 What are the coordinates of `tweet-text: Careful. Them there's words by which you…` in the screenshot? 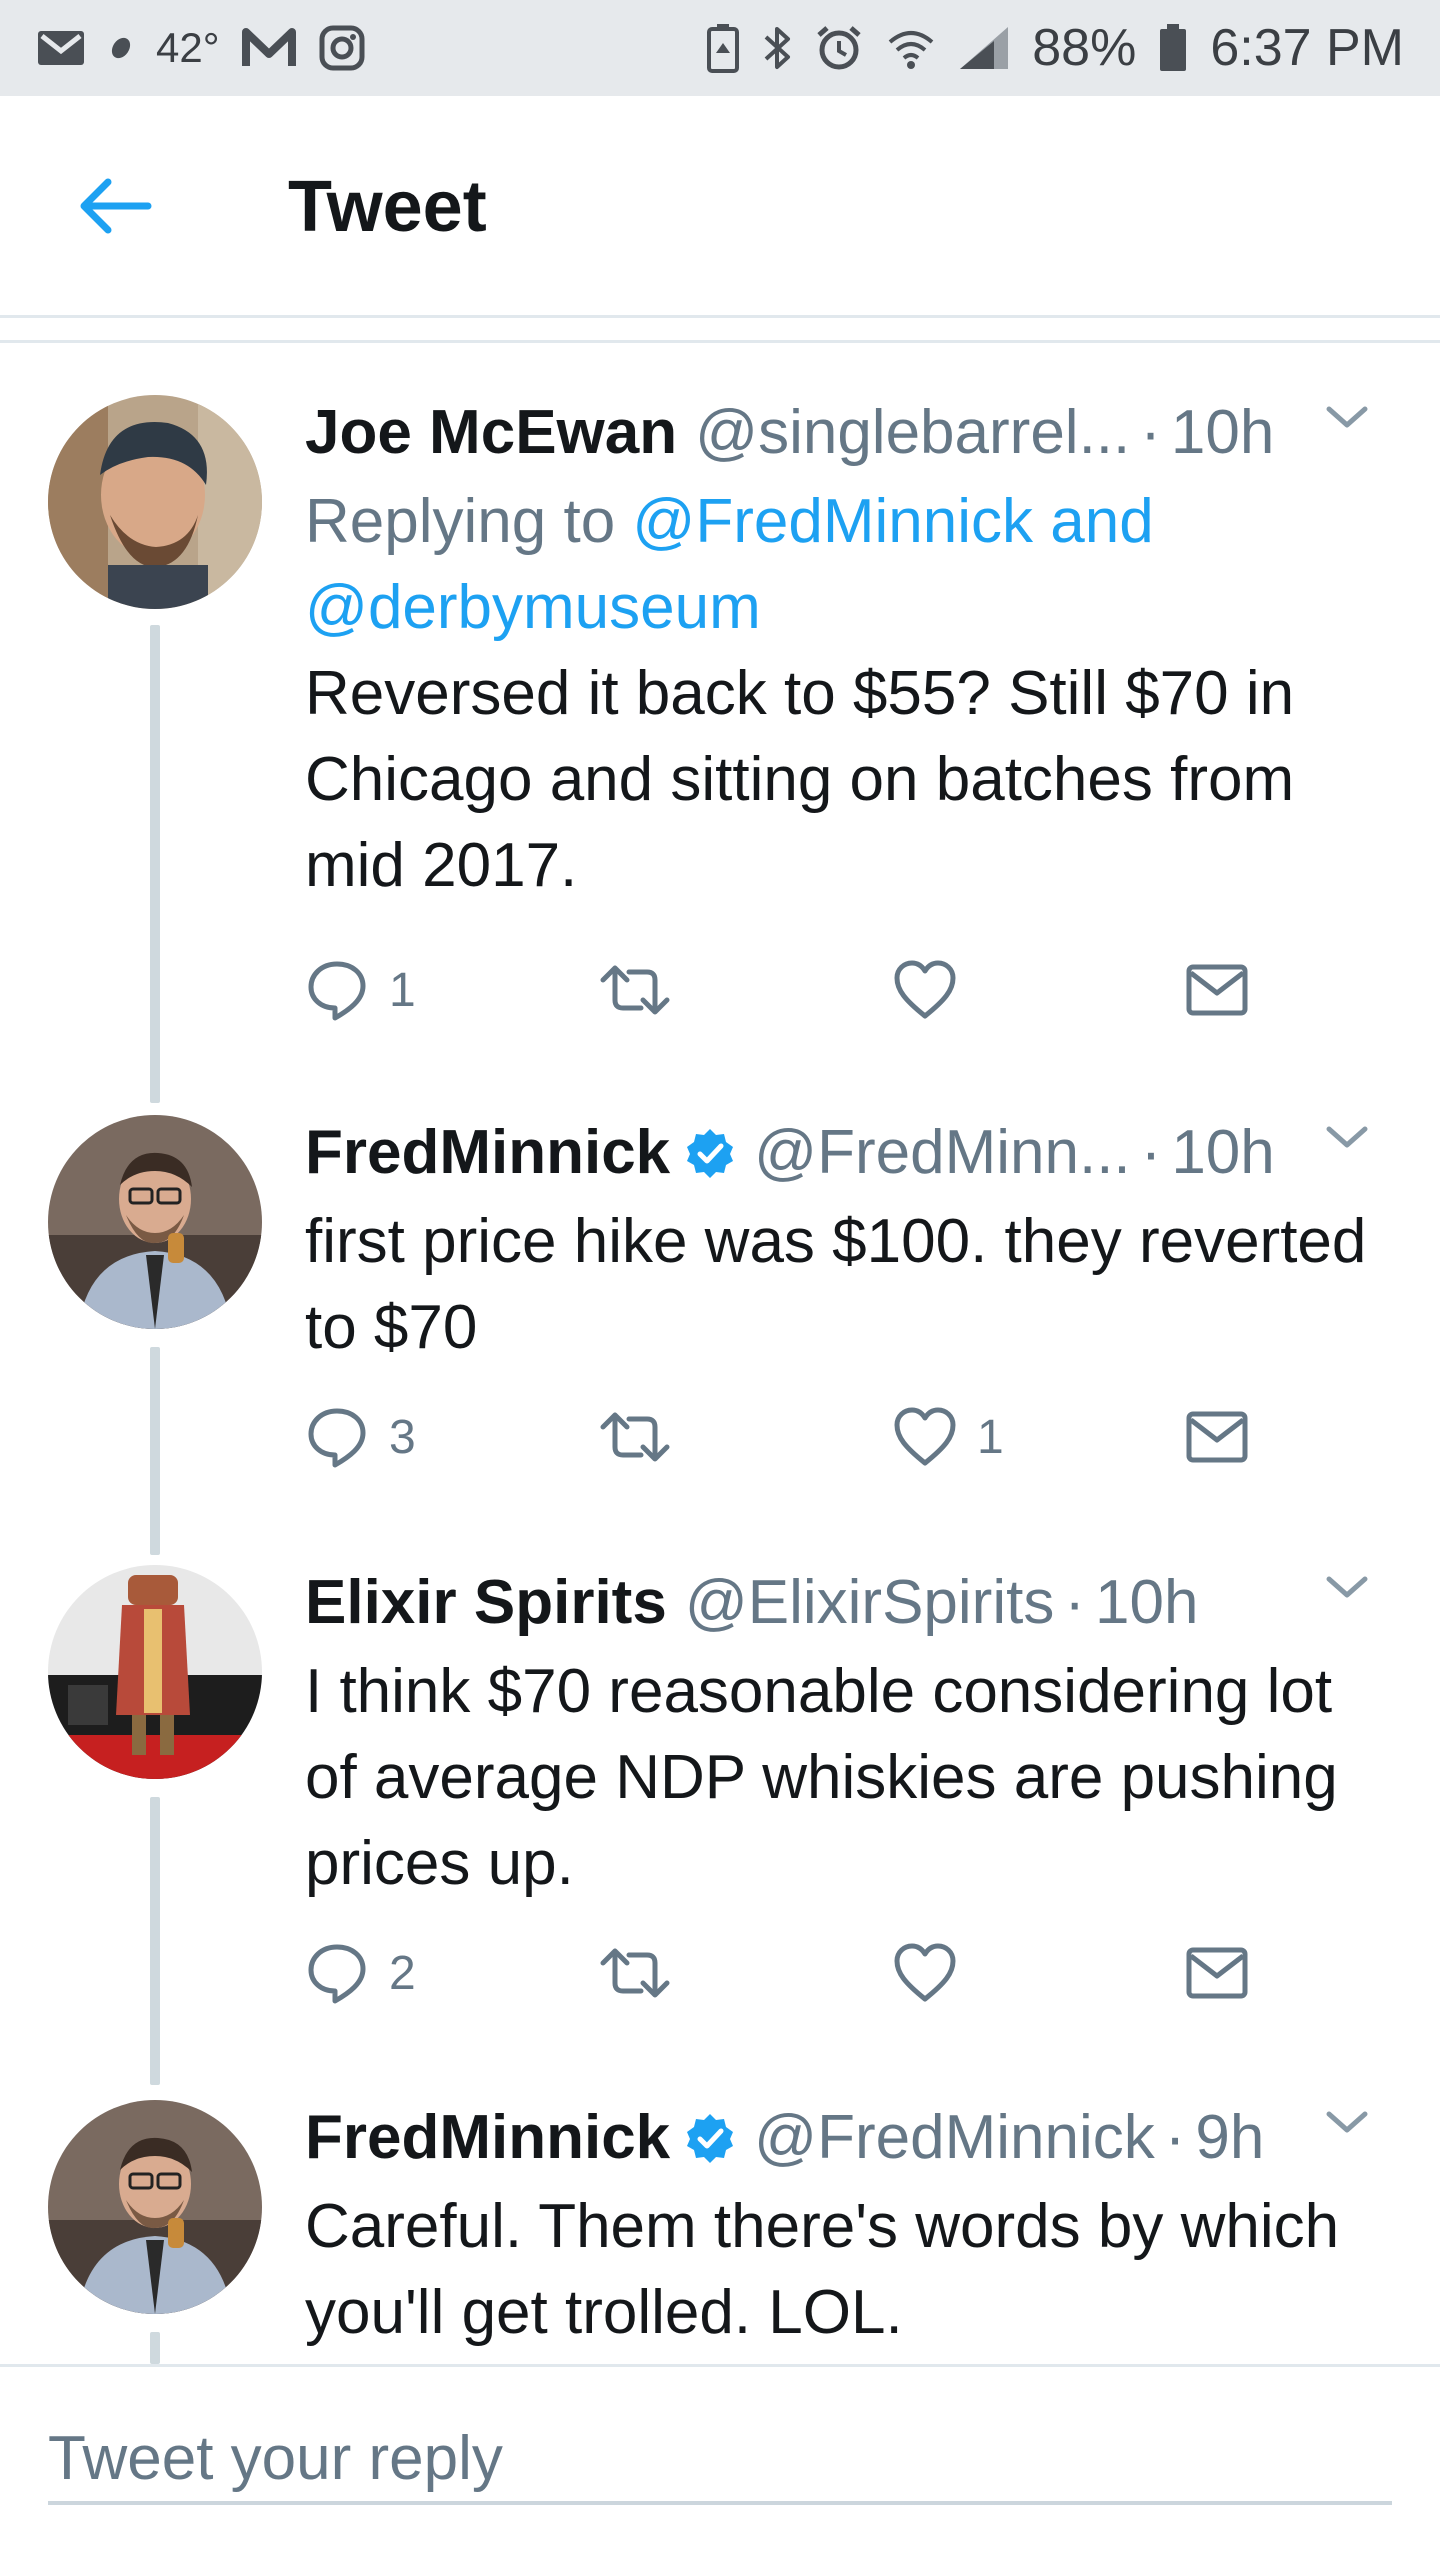 It's located at (822, 2269).